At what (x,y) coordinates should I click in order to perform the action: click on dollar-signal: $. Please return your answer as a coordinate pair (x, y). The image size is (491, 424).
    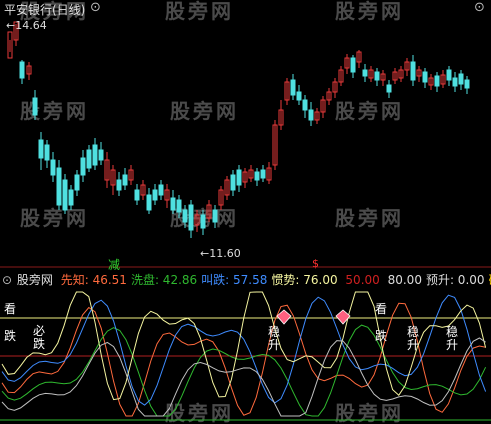
    Looking at the image, I should click on (315, 263).